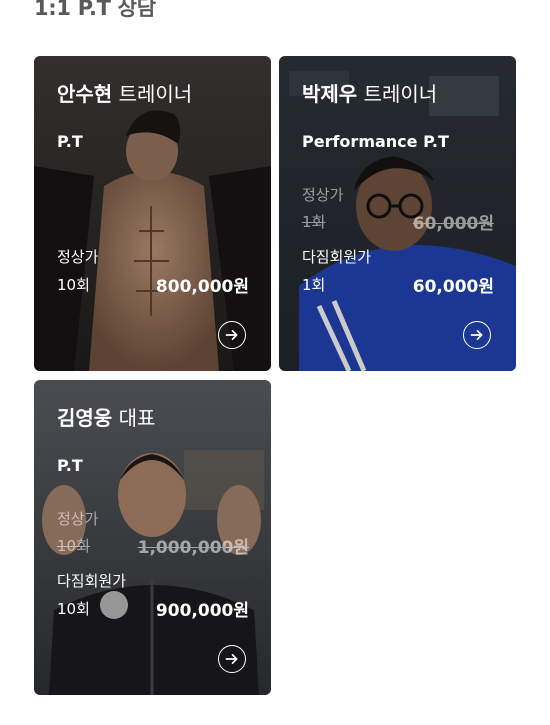 Image resolution: width=550 pixels, height=725 pixels. What do you see at coordinates (202, 287) in the screenshot?
I see `price-amount: 800,000원` at bounding box center [202, 287].